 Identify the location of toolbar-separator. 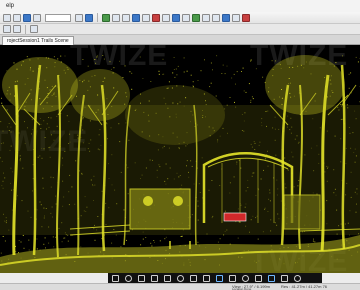
(97, 17).